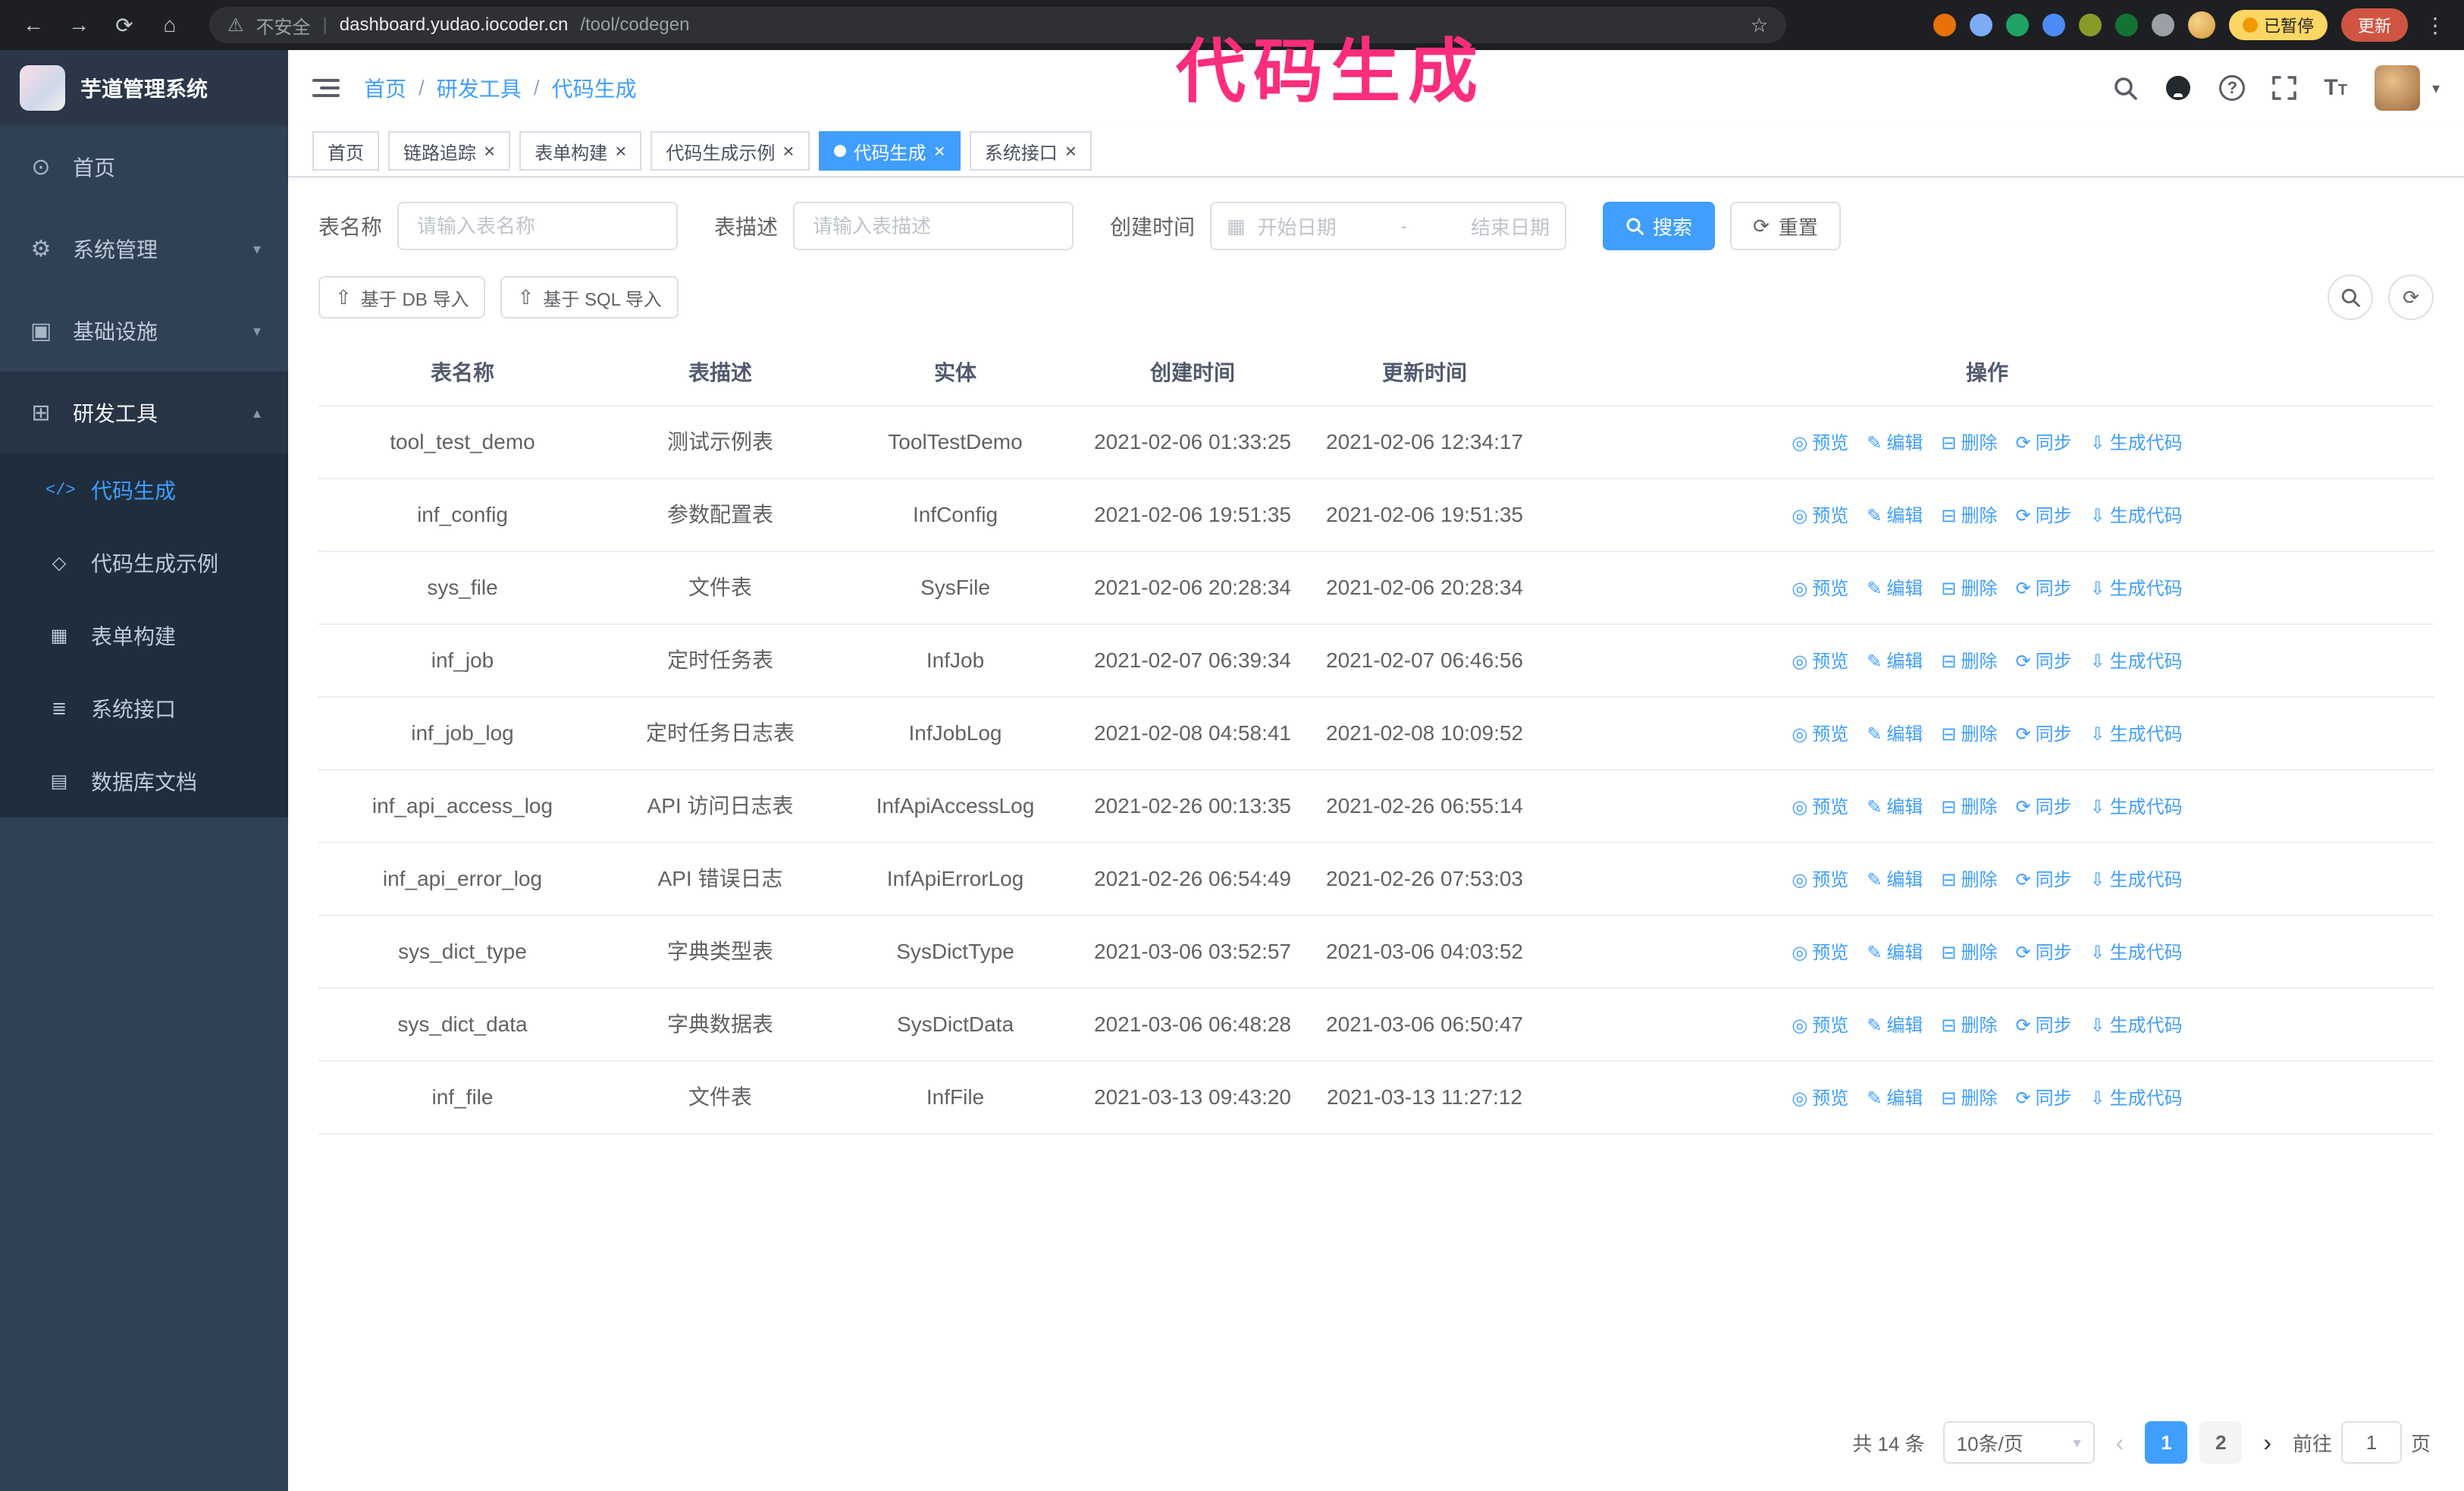 The height and width of the screenshot is (1491, 2464). What do you see at coordinates (2350, 297) in the screenshot?
I see `toggle-search-button` at bounding box center [2350, 297].